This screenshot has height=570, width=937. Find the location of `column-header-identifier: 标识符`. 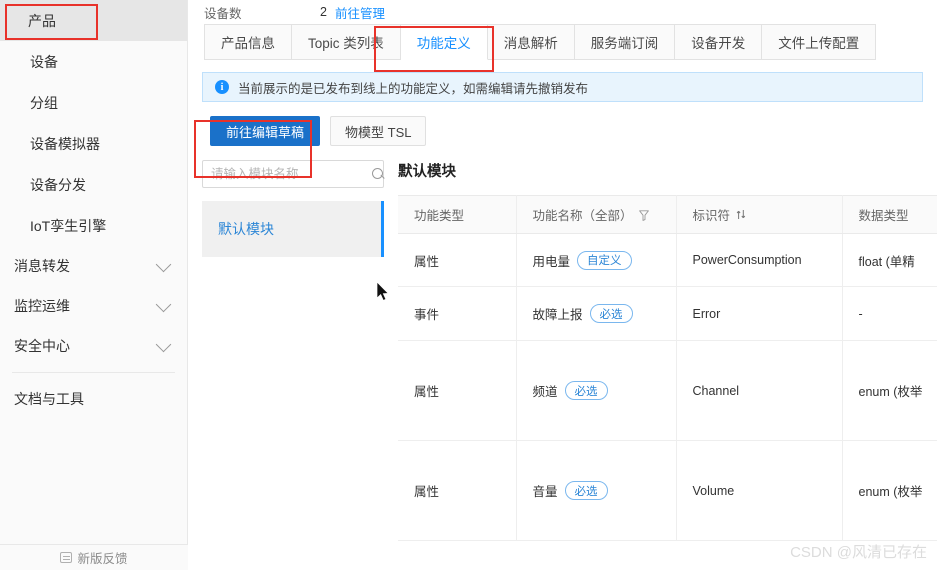

column-header-identifier: 标识符 is located at coordinates (759, 214).